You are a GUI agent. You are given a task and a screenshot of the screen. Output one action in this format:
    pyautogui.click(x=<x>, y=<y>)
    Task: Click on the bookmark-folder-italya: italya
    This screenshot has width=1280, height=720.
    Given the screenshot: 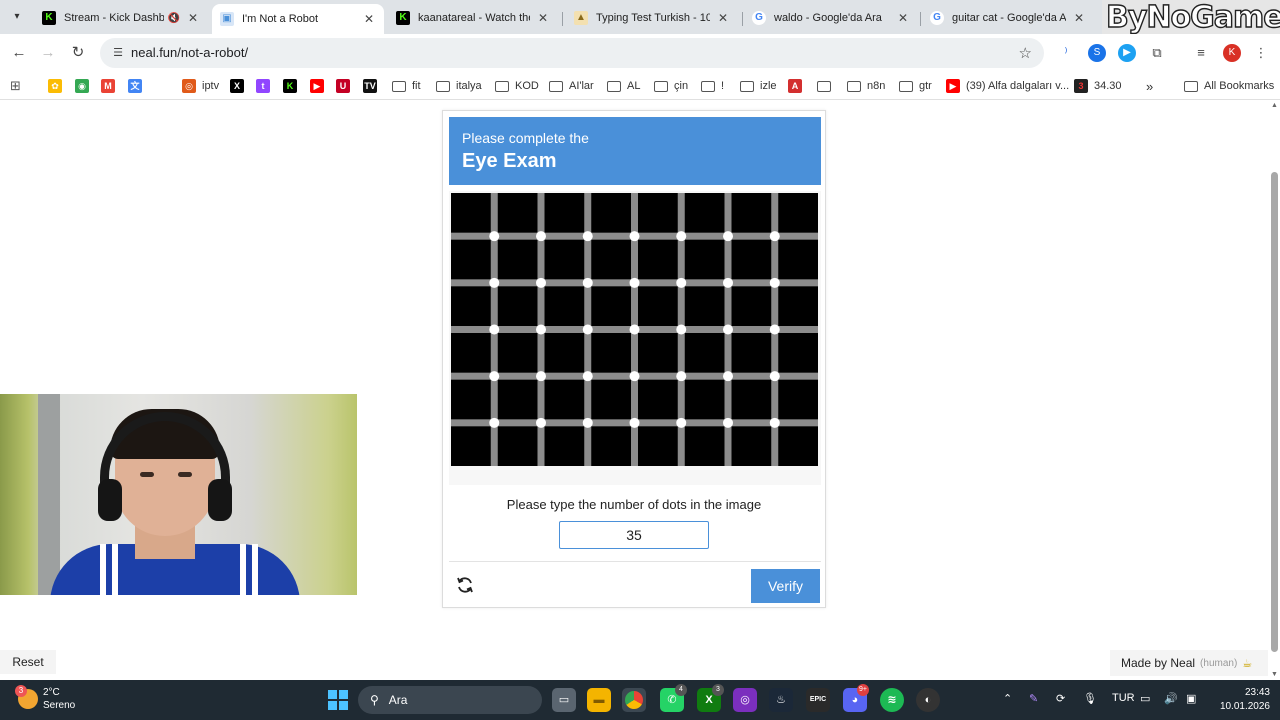 What is the action you would take?
    pyautogui.click(x=459, y=86)
    